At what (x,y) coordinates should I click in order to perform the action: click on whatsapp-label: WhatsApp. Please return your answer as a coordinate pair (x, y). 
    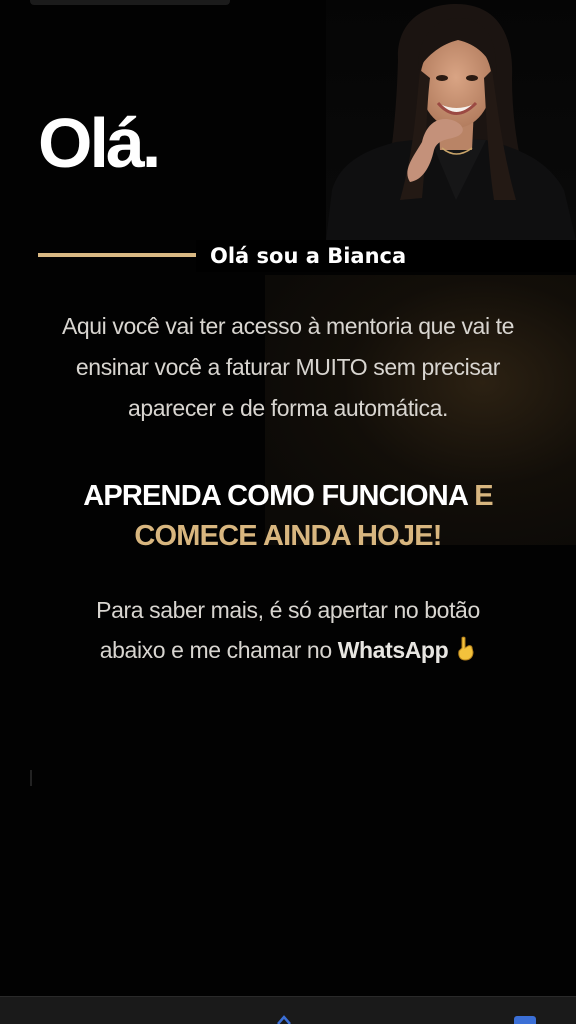
    Looking at the image, I should click on (393, 650).